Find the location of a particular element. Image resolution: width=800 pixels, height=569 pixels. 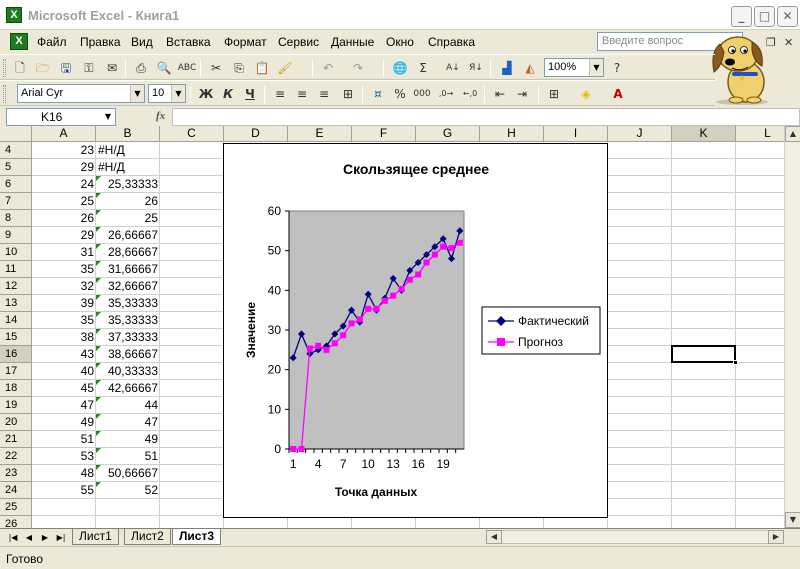

cell-b: 49 is located at coordinates (128, 439).